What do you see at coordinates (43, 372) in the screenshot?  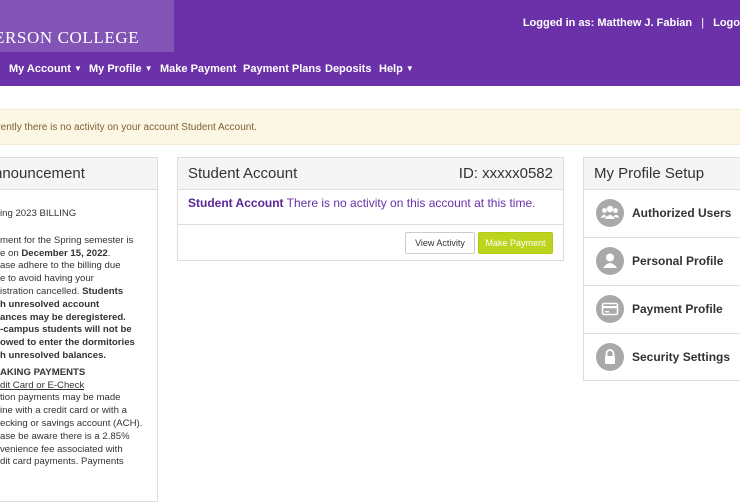 I see `making-payments-title: AKING PAYMENTS` at bounding box center [43, 372].